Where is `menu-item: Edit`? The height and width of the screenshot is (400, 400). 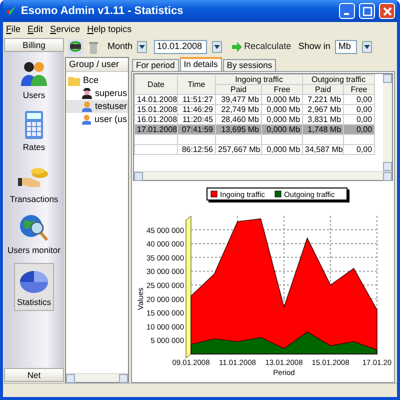
menu-item: Edit is located at coordinates (36, 29).